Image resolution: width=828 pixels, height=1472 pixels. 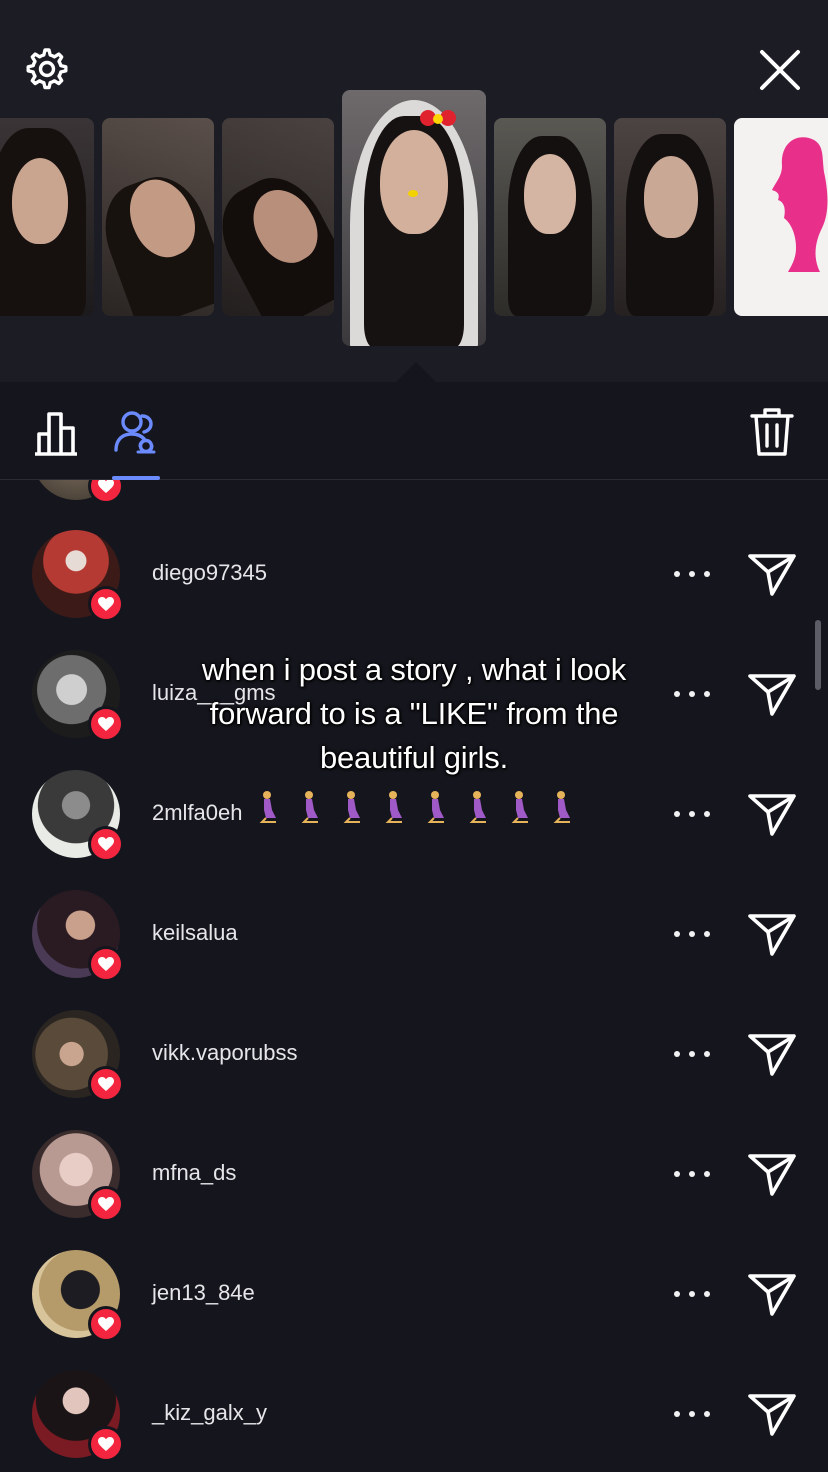 I want to click on viewer-username: _kiz_galx_y, so click(x=209, y=1413).